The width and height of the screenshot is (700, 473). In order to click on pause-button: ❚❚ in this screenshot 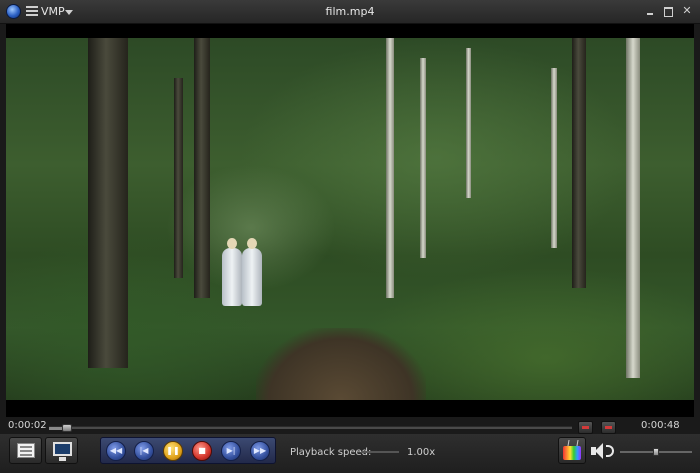, I will do `click(173, 451)`.